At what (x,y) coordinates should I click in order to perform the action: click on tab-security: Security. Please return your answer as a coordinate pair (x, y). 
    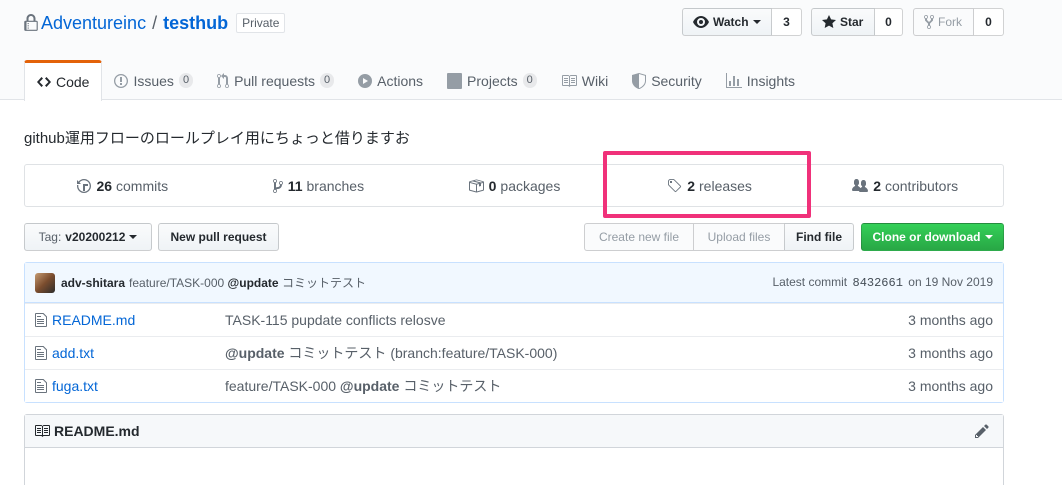
    Looking at the image, I should click on (667, 80).